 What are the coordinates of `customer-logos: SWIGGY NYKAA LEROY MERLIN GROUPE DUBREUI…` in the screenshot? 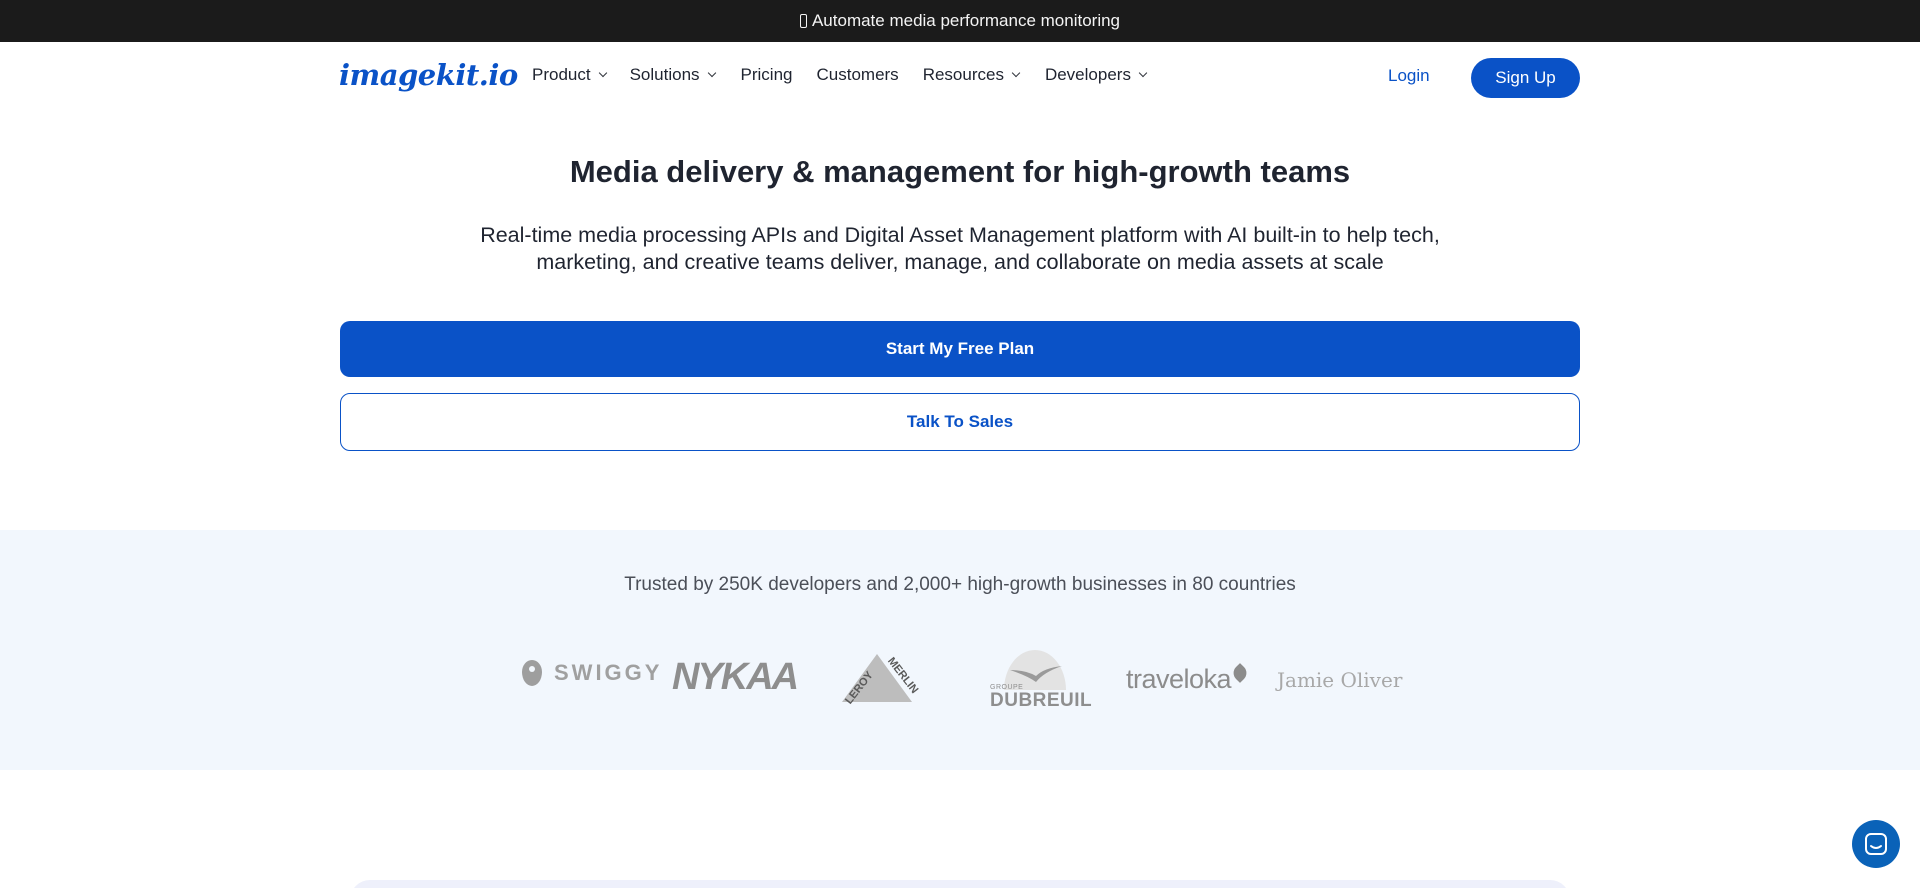 It's located at (960, 685).